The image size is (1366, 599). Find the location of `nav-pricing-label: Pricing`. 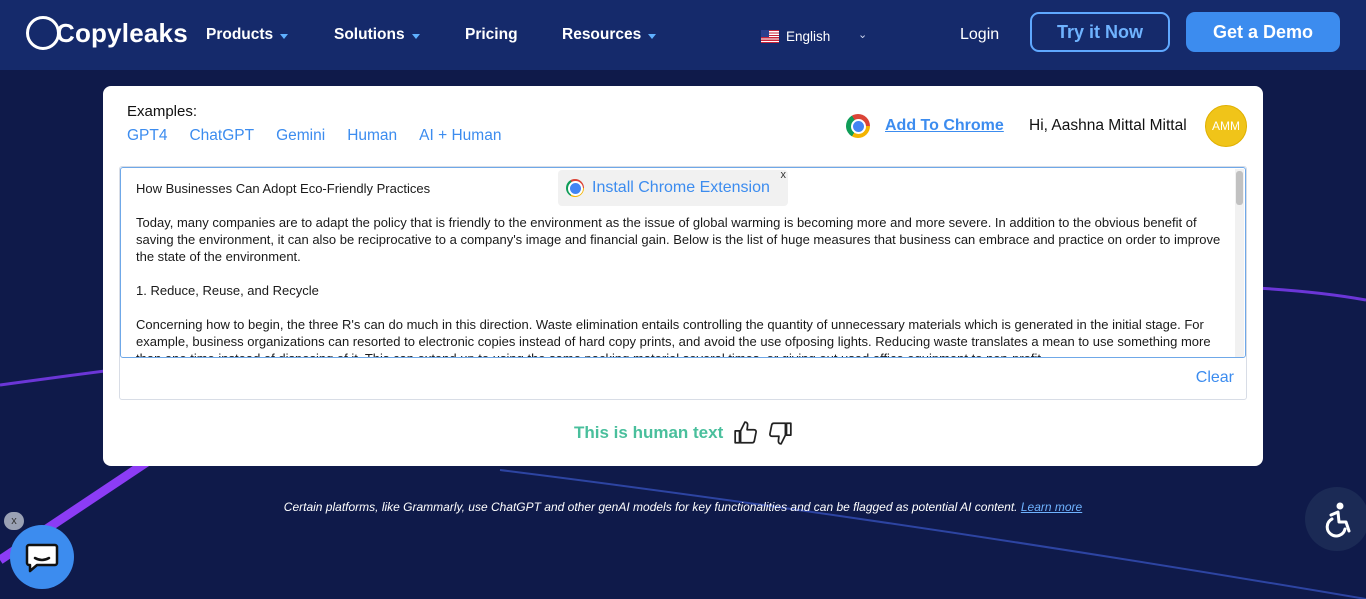

nav-pricing-label: Pricing is located at coordinates (491, 34).